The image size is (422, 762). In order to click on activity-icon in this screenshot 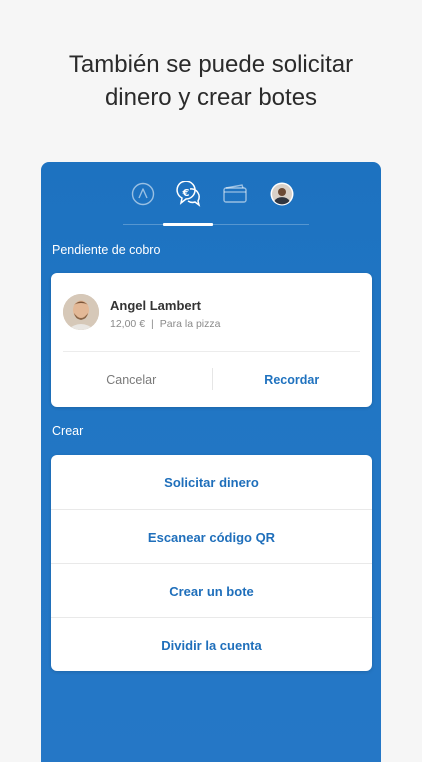, I will do `click(143, 194)`.